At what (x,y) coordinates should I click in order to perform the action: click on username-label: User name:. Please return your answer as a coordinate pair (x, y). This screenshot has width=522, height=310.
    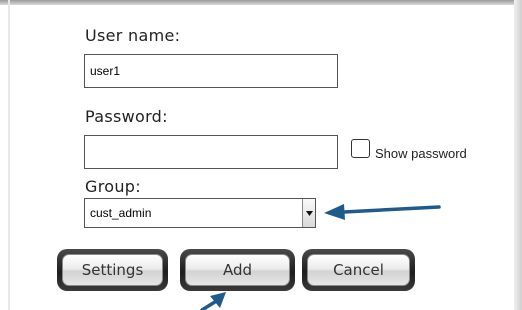
    Looking at the image, I should click on (133, 35).